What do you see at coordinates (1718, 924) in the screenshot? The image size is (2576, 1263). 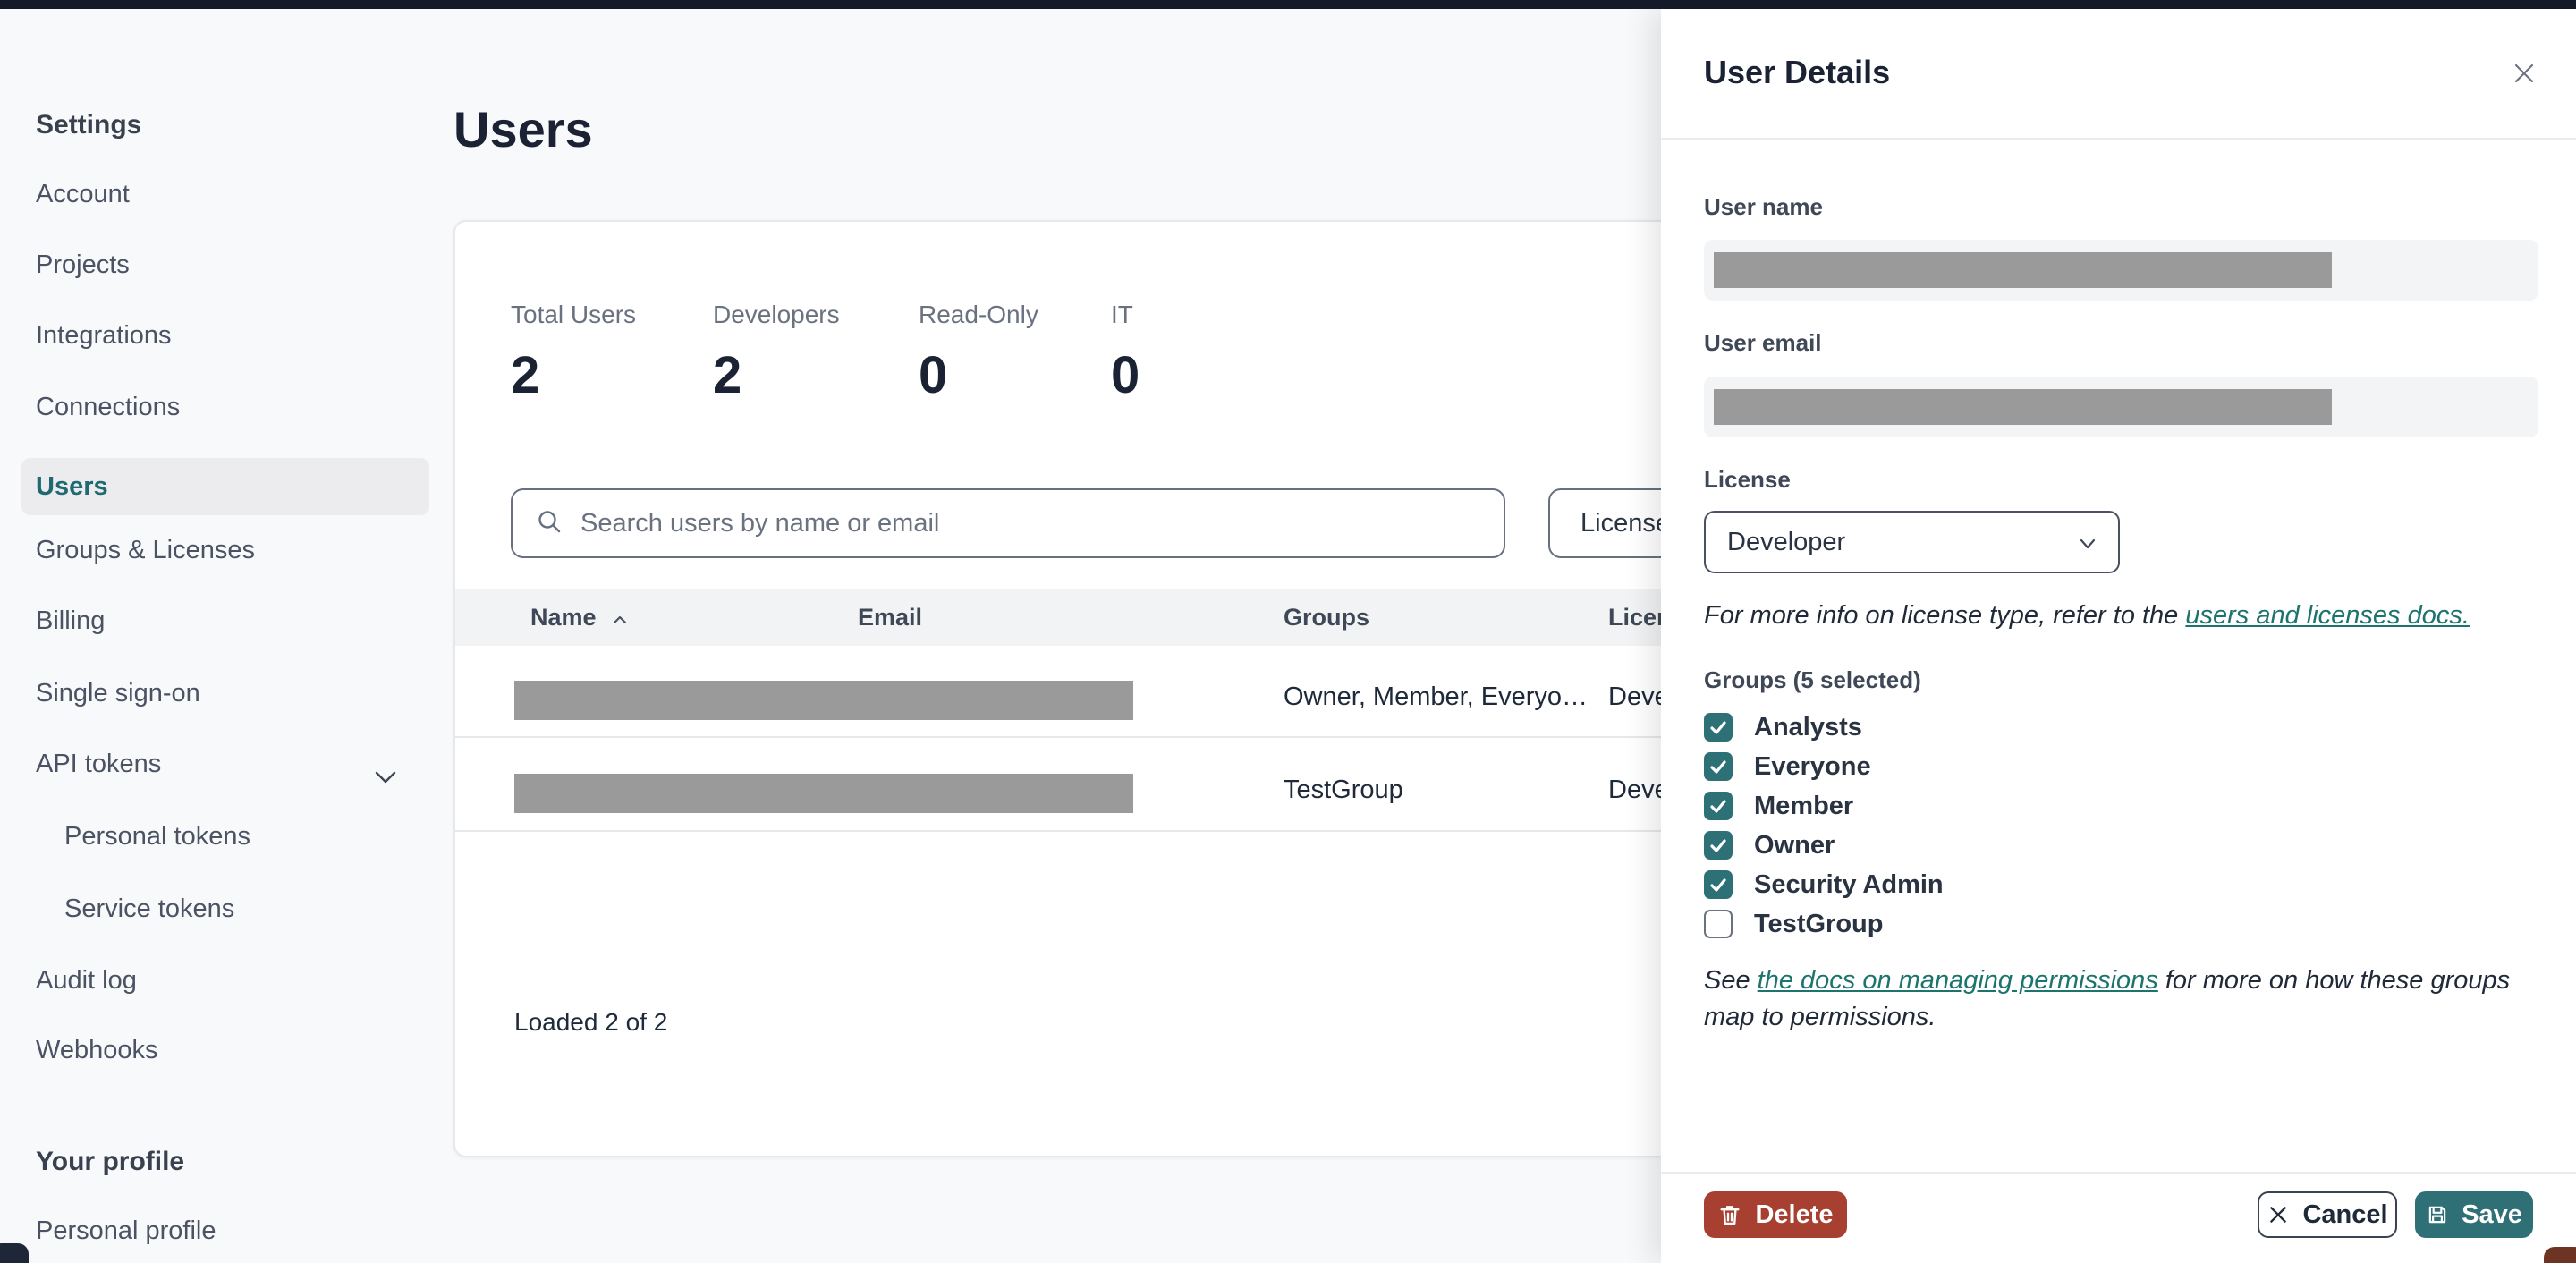 I see `checkbox-testgroup` at bounding box center [1718, 924].